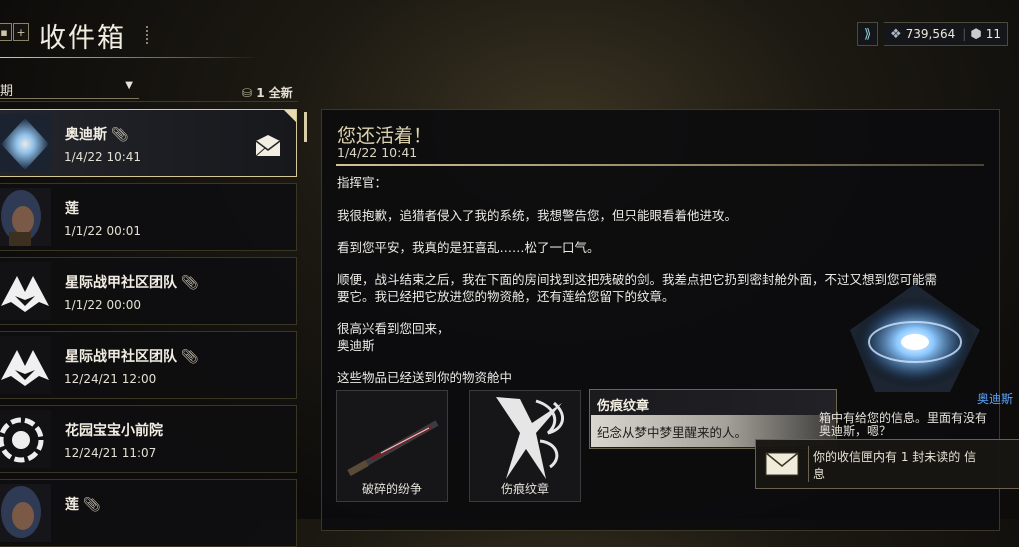  What do you see at coordinates (72, 209) in the screenshot?
I see `sender-name: 莲` at bounding box center [72, 209].